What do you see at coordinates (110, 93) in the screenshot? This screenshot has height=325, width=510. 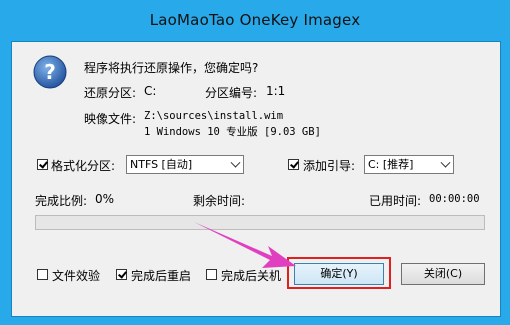 I see `partition-label: 还原分区:` at bounding box center [110, 93].